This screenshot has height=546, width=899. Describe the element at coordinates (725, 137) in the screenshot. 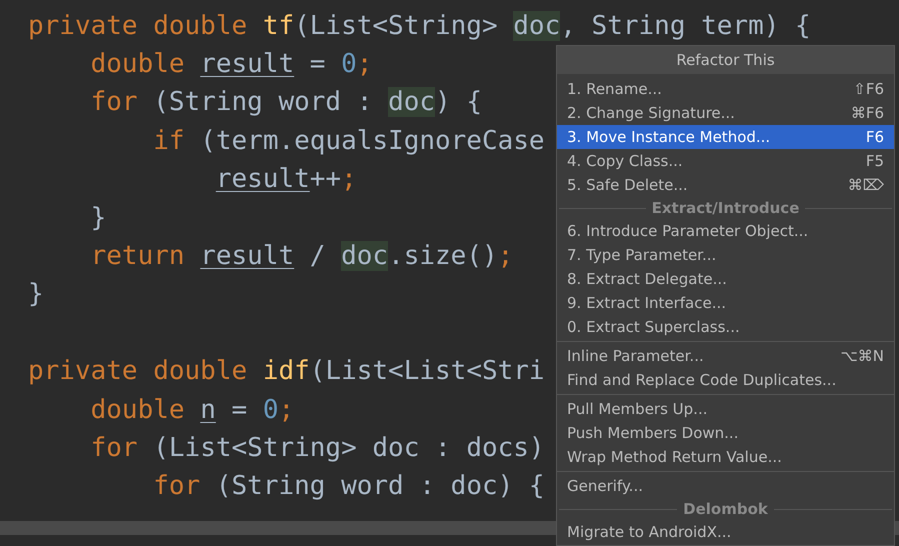

I see `menu-item: 3. Move Instance Method... F6` at that location.